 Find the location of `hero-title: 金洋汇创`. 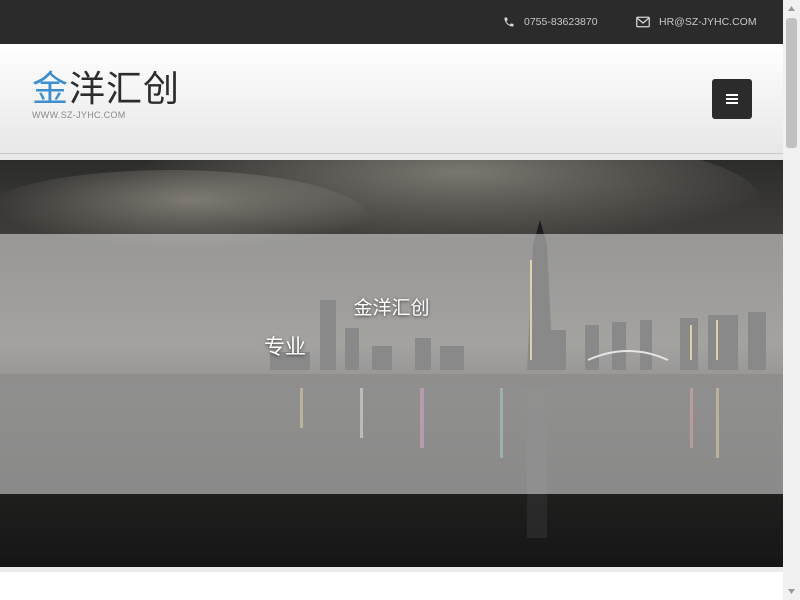

hero-title: 金洋汇创 is located at coordinates (391, 308).